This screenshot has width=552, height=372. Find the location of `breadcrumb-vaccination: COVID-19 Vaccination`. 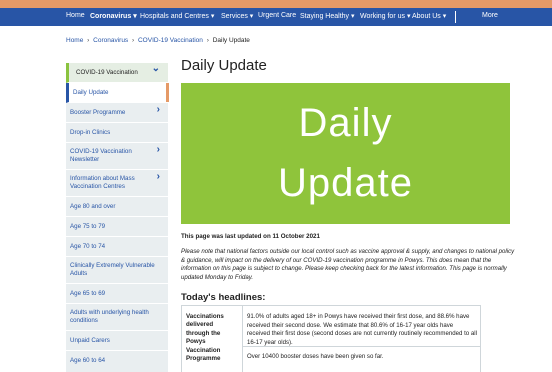

breadcrumb-vaccination: COVID-19 Vaccination is located at coordinates (170, 40).